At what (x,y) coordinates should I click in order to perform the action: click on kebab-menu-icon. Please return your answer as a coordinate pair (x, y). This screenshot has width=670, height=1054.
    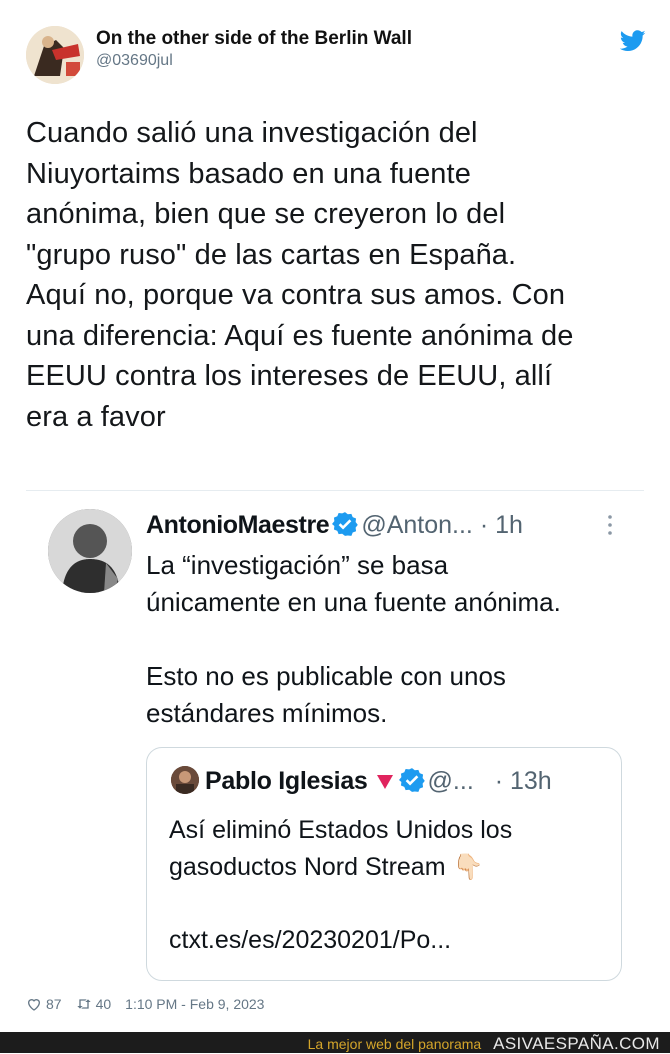
    Looking at the image, I should click on (610, 525).